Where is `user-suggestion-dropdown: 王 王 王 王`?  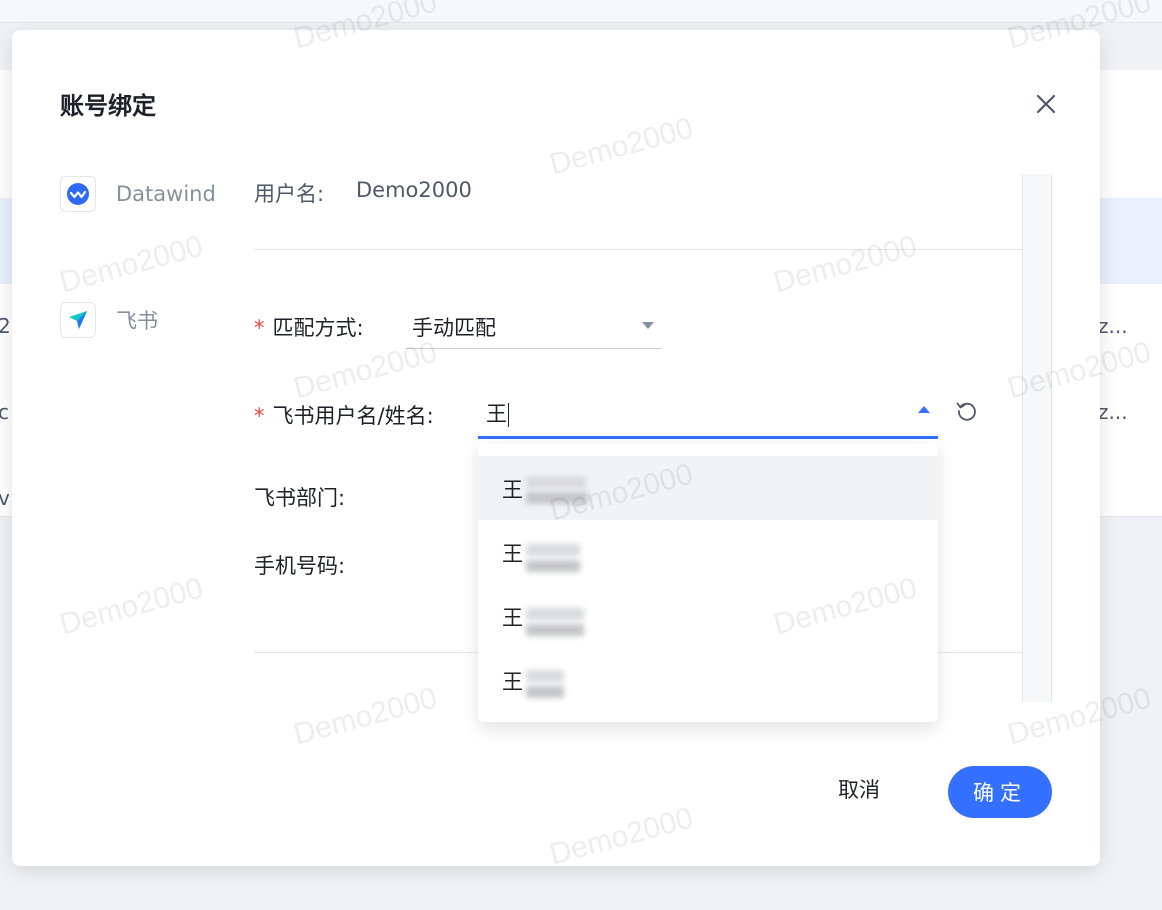 user-suggestion-dropdown: 王 王 王 王 is located at coordinates (708, 583).